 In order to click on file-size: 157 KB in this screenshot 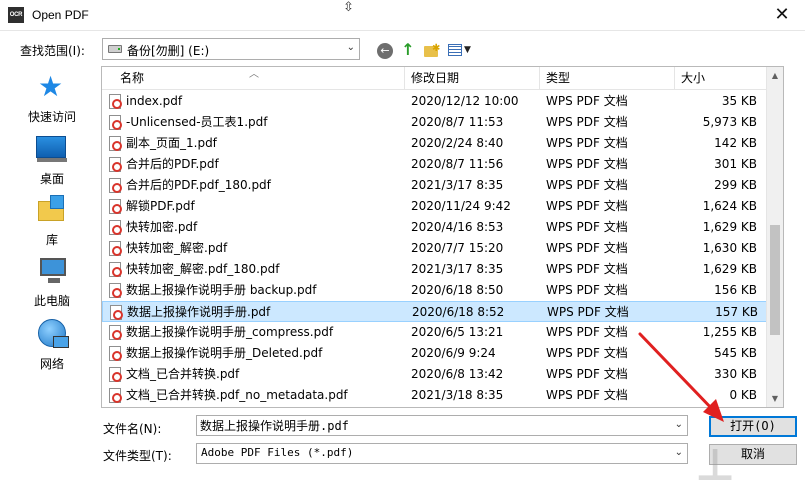, I will do `click(736, 312)`.